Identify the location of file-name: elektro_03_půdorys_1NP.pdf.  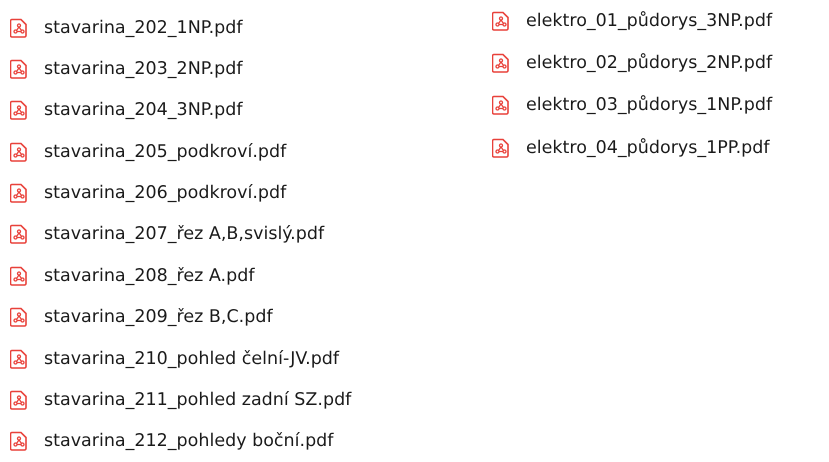
(649, 105).